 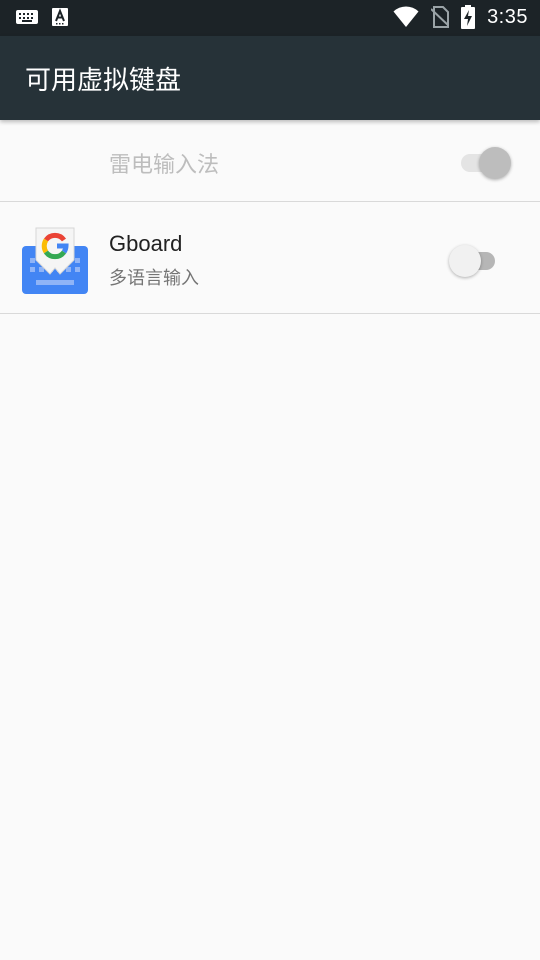 I want to click on no-sim-icon, so click(x=440, y=17).